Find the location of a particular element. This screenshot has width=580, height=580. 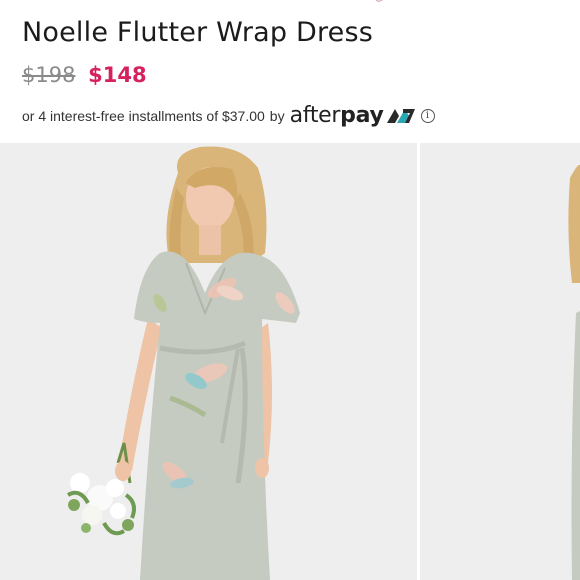

model-partial-view is located at coordinates (574, 372).